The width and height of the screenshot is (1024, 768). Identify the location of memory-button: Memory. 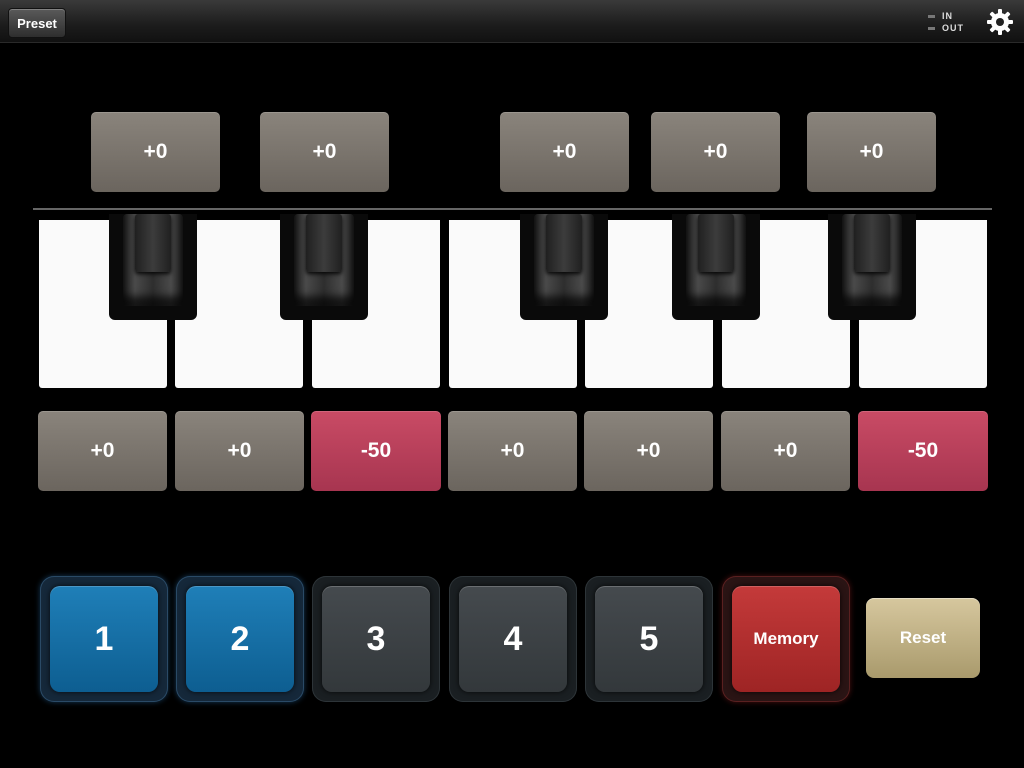
(786, 639).